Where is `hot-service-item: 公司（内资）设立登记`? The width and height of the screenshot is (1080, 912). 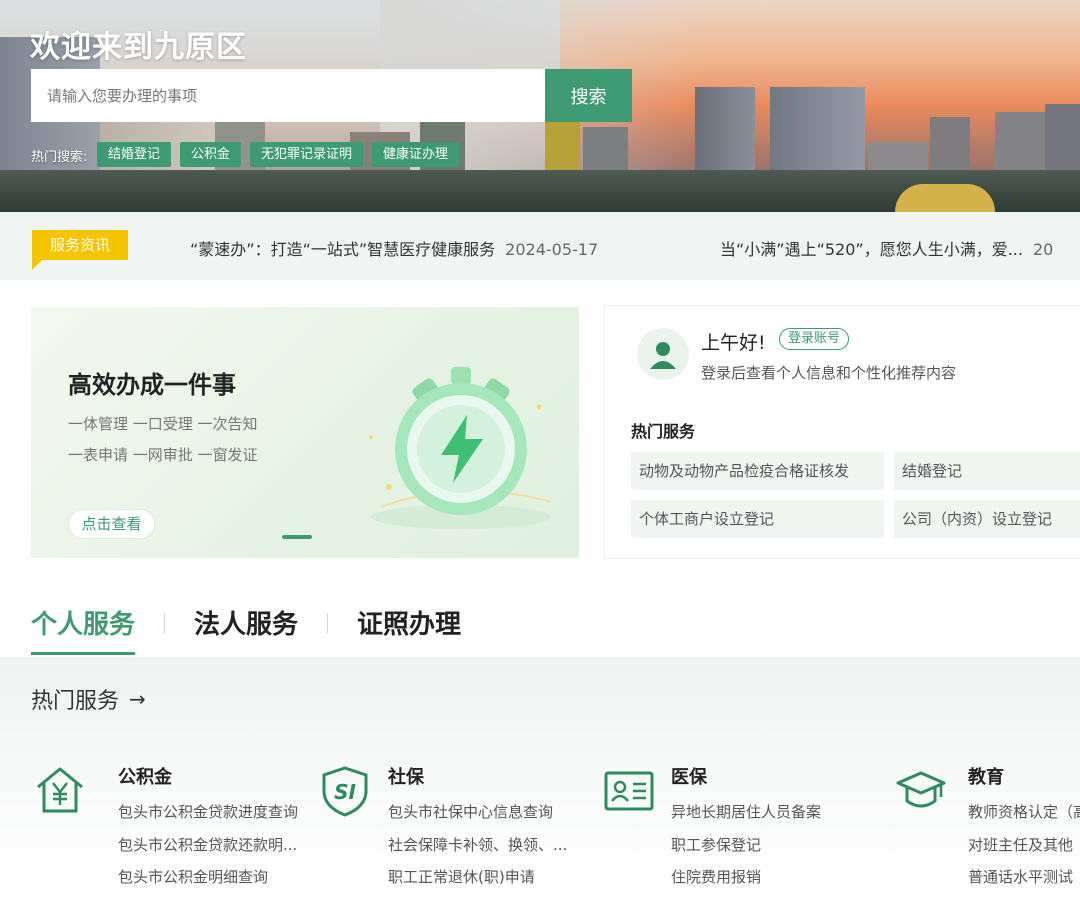 hot-service-item: 公司（内资）设立登记 is located at coordinates (987, 519).